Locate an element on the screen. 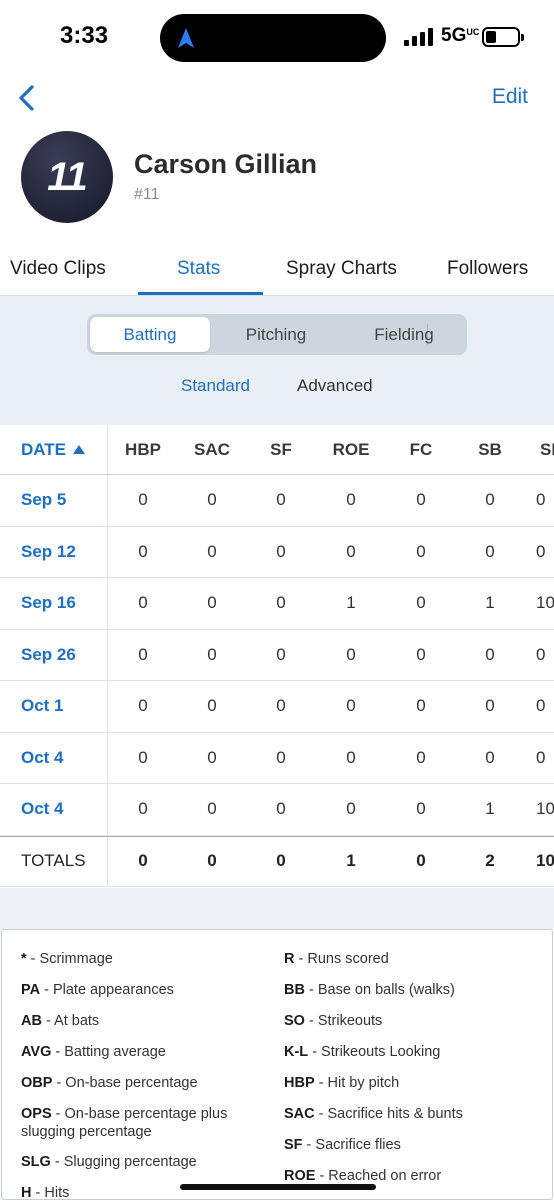  view-advanced: Advanced is located at coordinates (335, 386).